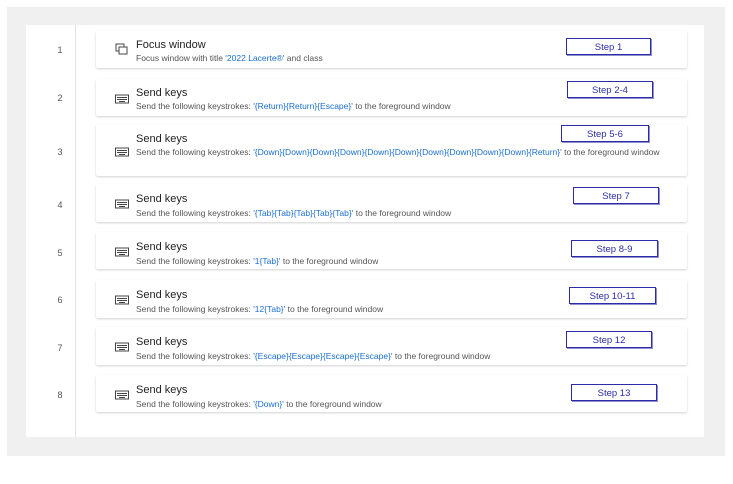 The height and width of the screenshot is (484, 733). What do you see at coordinates (610, 89) in the screenshot?
I see `step-label-button: Step 2-4` at bounding box center [610, 89].